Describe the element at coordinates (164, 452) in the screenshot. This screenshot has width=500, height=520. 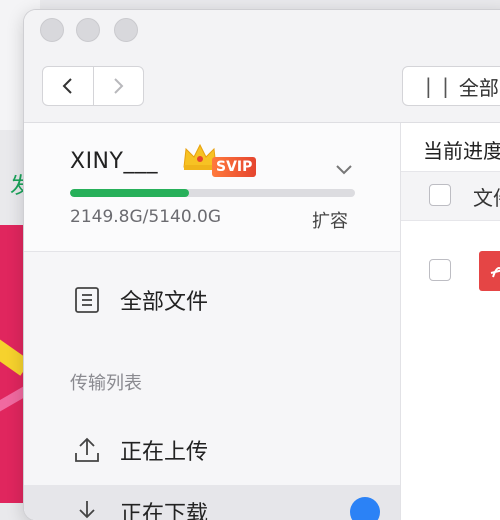
I see `sidebar-item-label: 正在上传` at that location.